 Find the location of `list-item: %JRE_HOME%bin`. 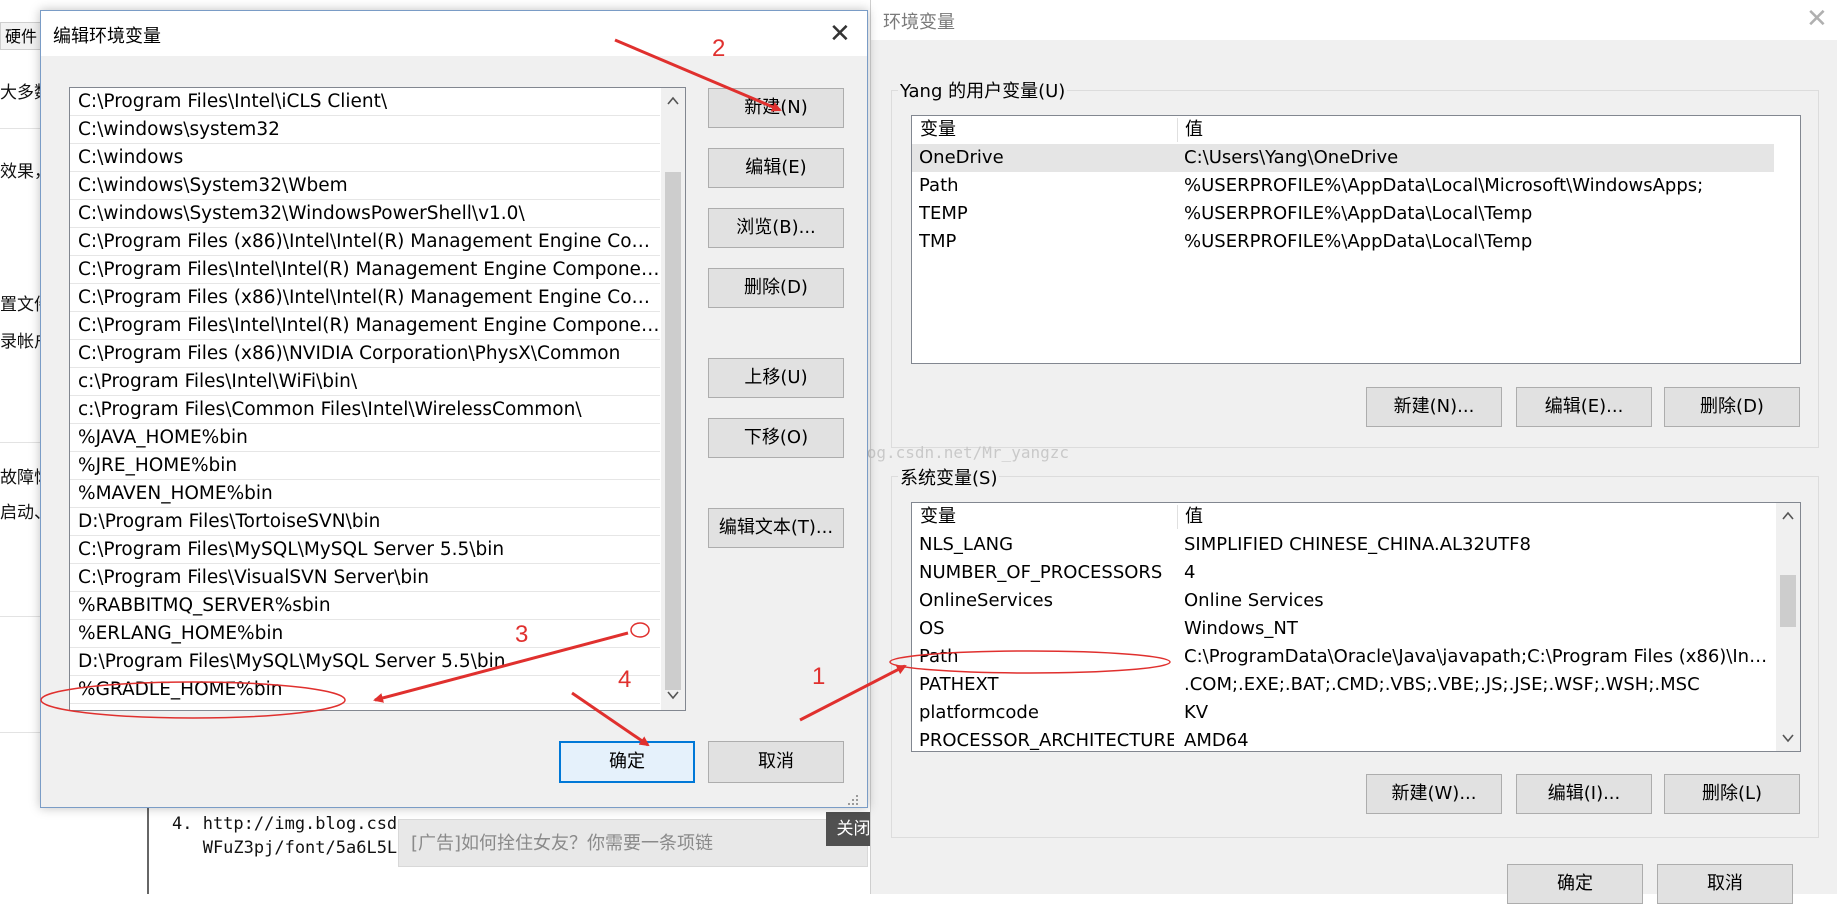

list-item: %JRE_HOME%bin is located at coordinates (365, 466).